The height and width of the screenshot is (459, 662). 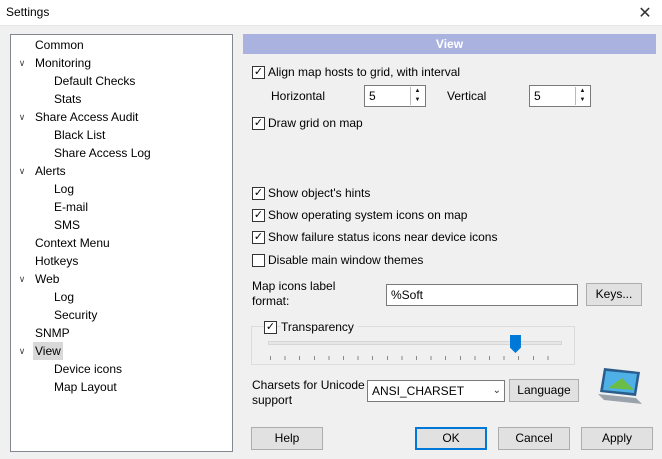 What do you see at coordinates (71, 207) in the screenshot?
I see `tree-item-label: E-mail` at bounding box center [71, 207].